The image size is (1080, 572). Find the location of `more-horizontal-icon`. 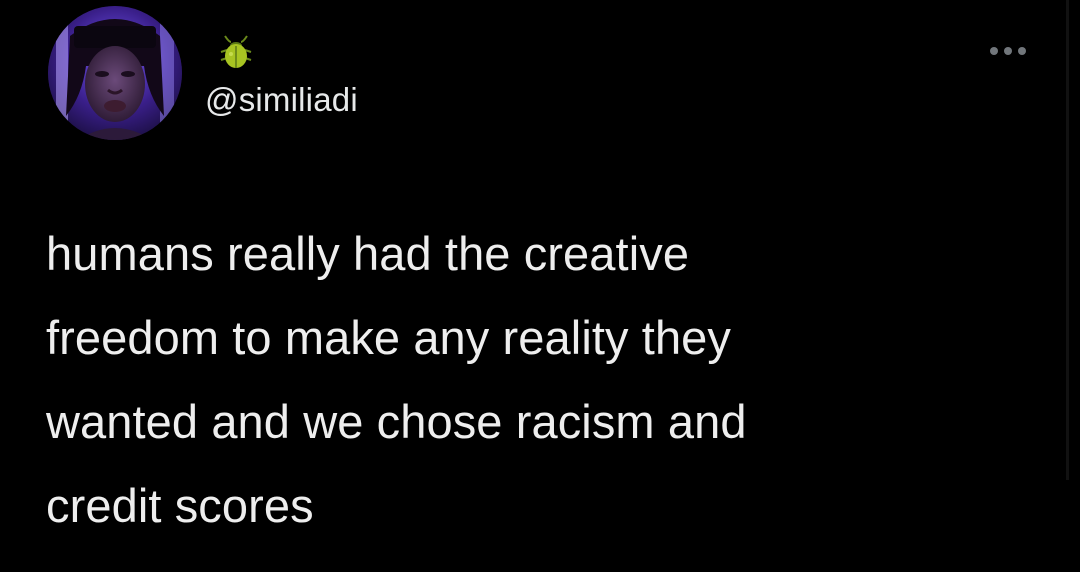

more-horizontal-icon is located at coordinates (1008, 51).